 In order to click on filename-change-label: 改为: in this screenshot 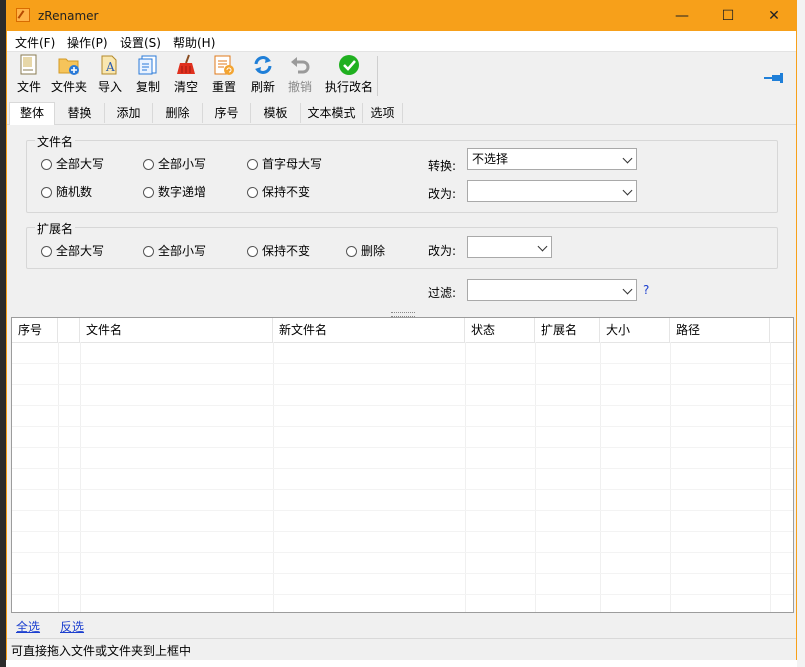, I will do `click(442, 194)`.